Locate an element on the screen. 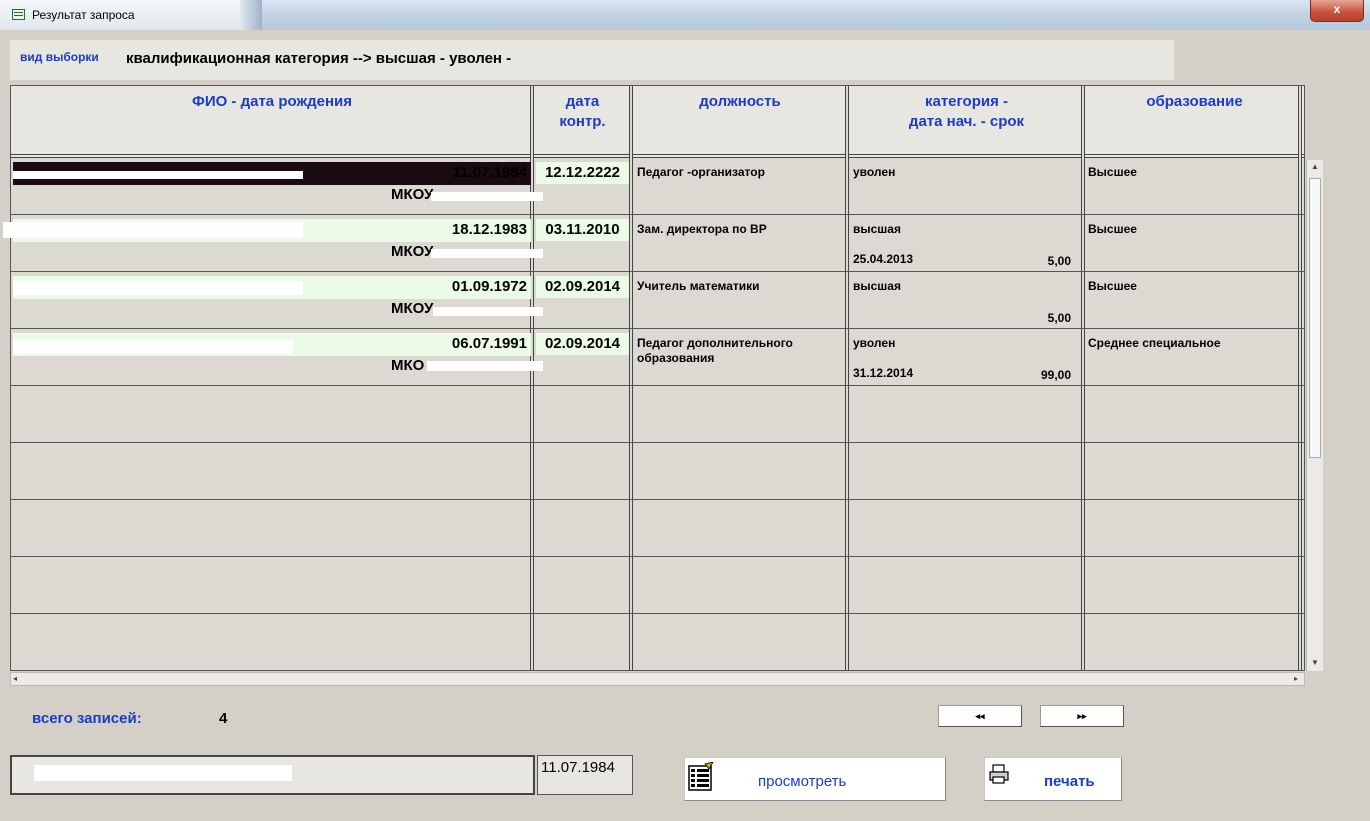 The width and height of the screenshot is (1370, 821). header-category: категория - дата нач. - срок is located at coordinates (966, 111).